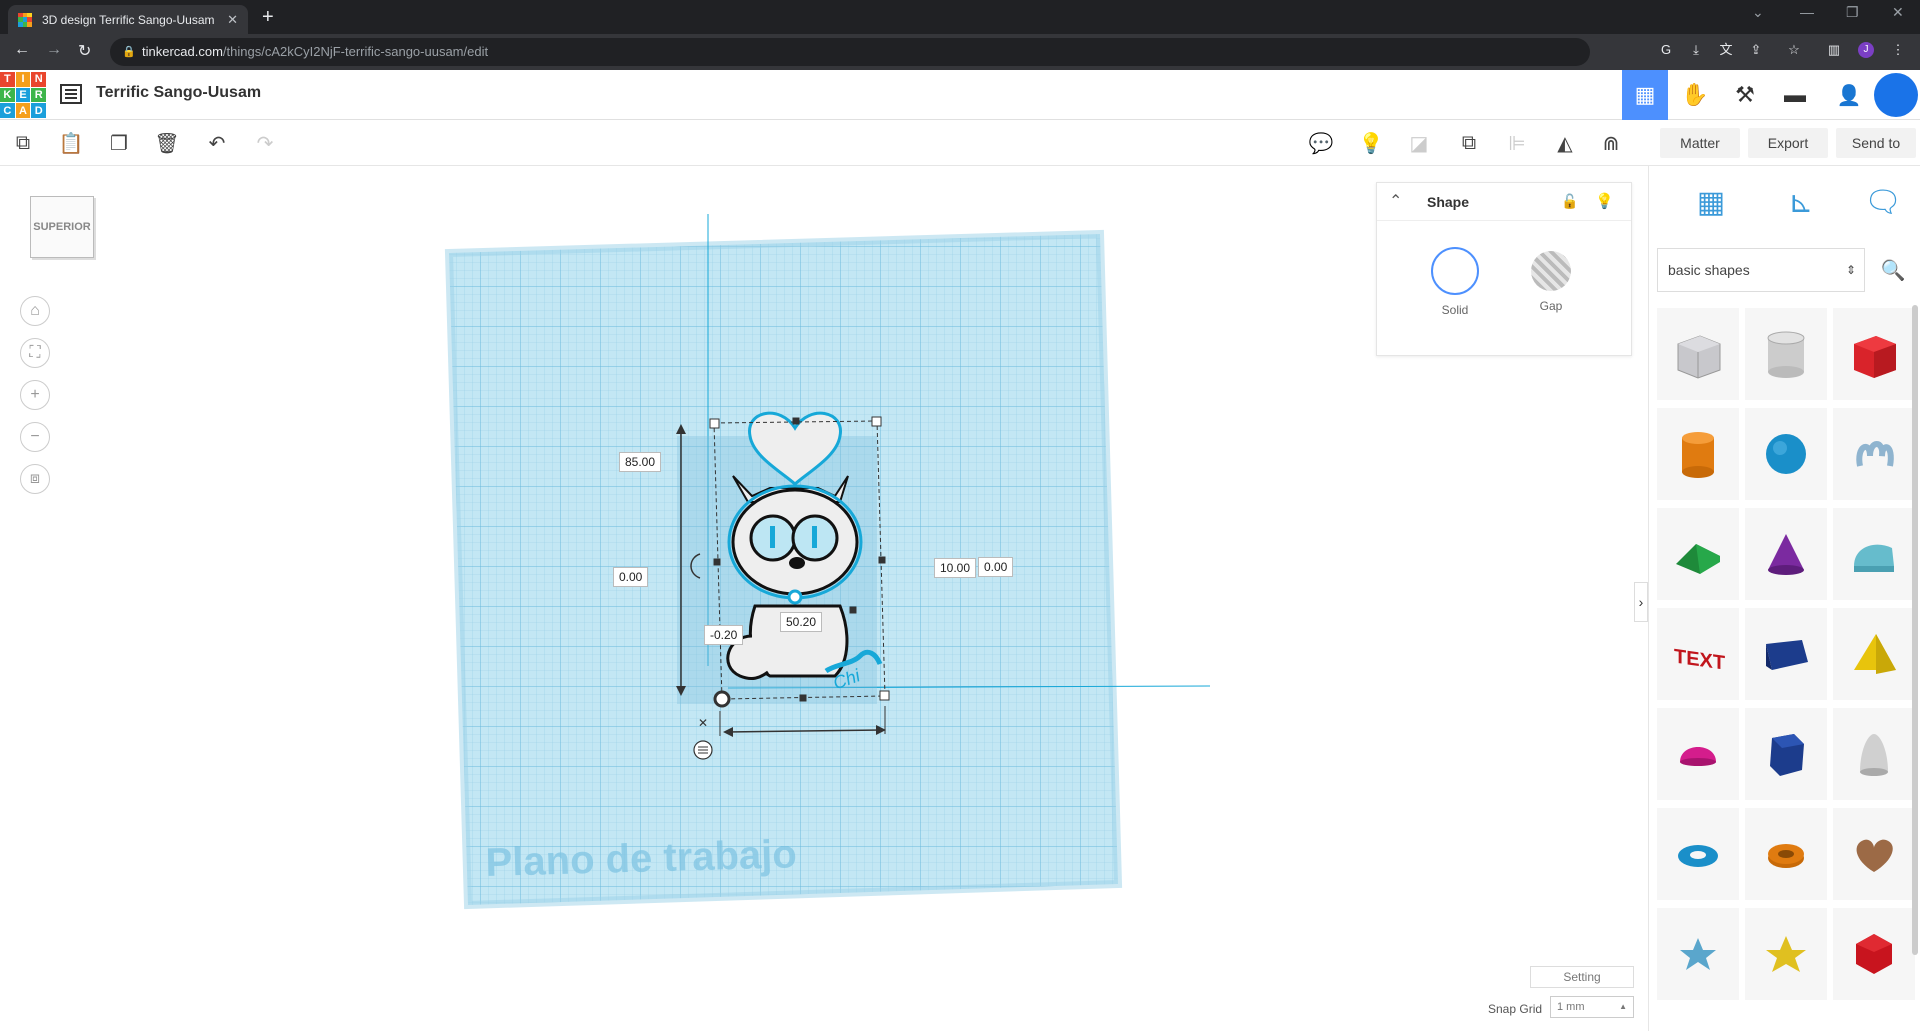 The width and height of the screenshot is (1920, 1031). I want to click on shape-wedge, so click(1786, 654).